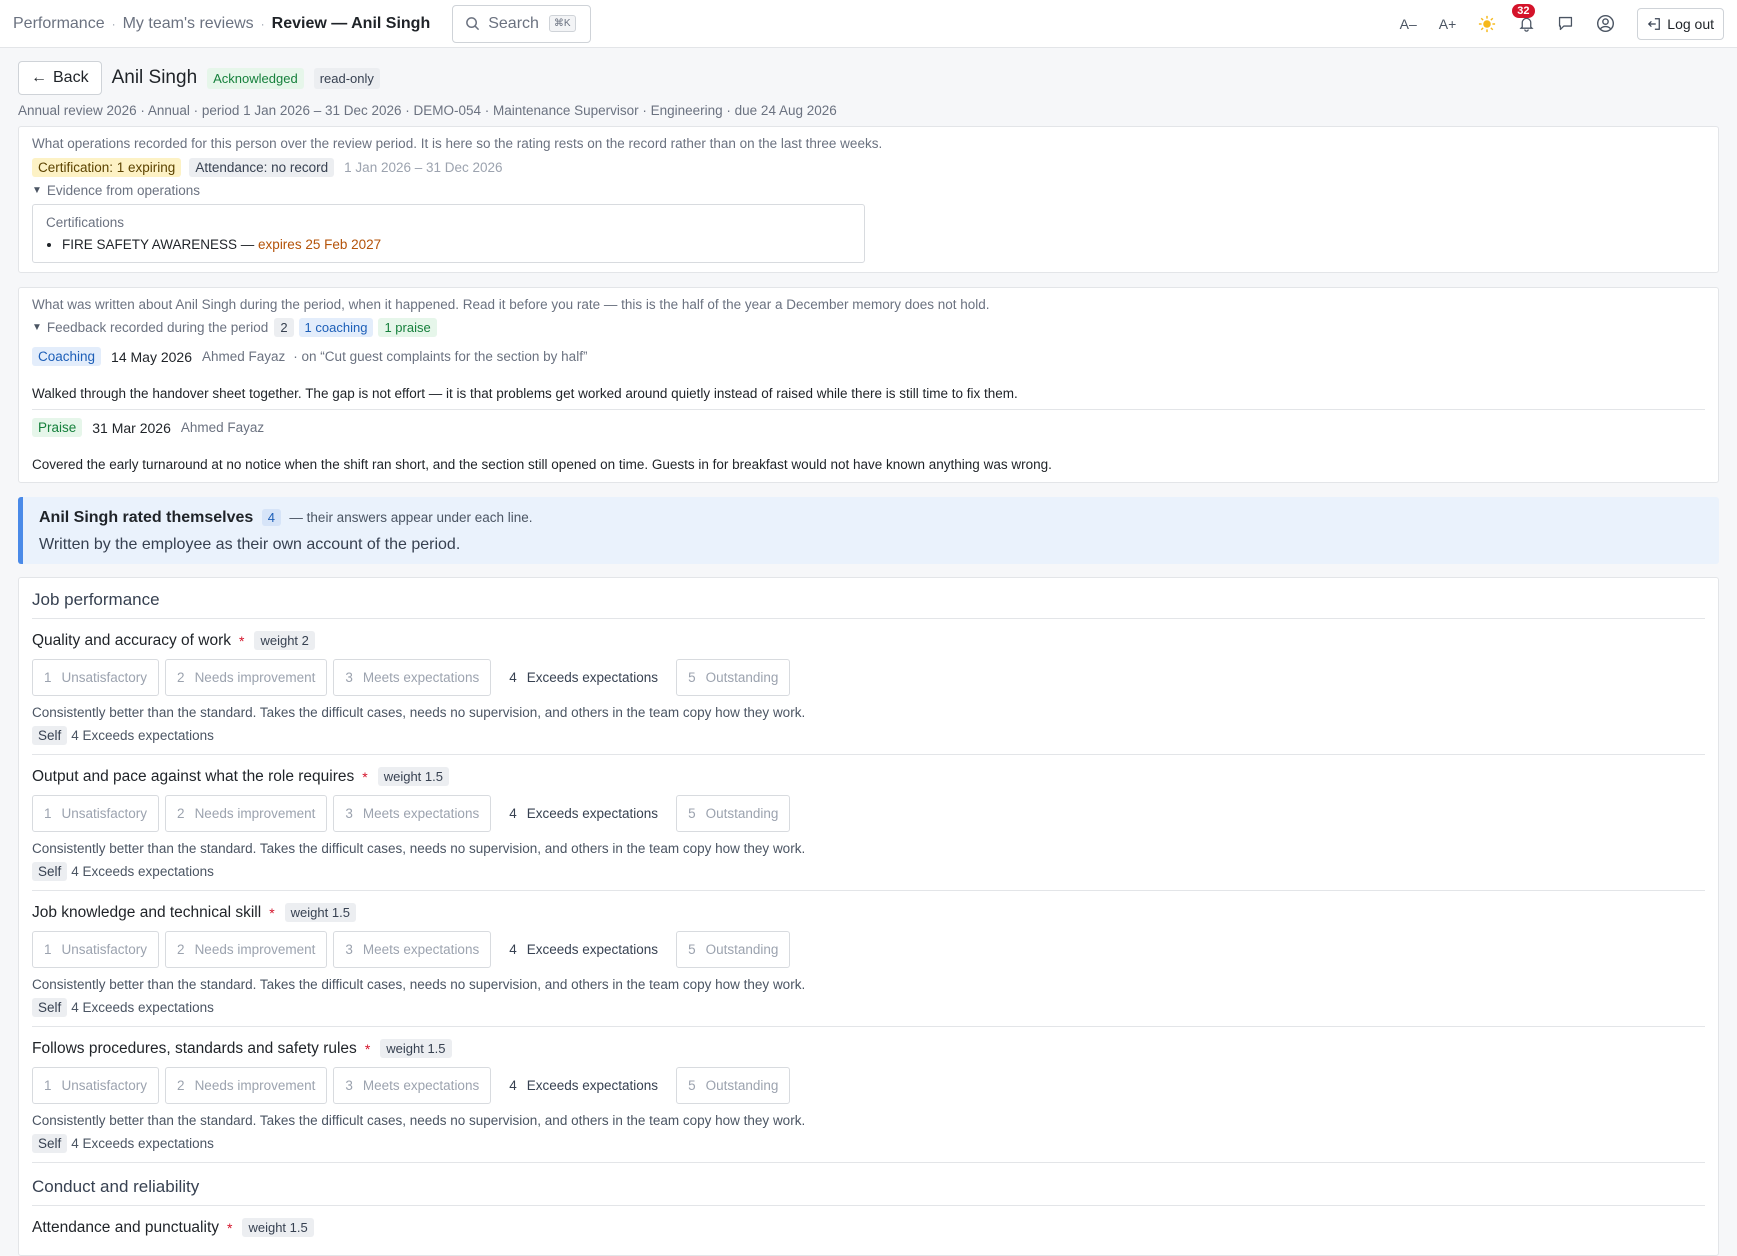 This screenshot has height=1256, width=1737. Describe the element at coordinates (50, 1143) in the screenshot. I see `self-tag: Self` at that location.